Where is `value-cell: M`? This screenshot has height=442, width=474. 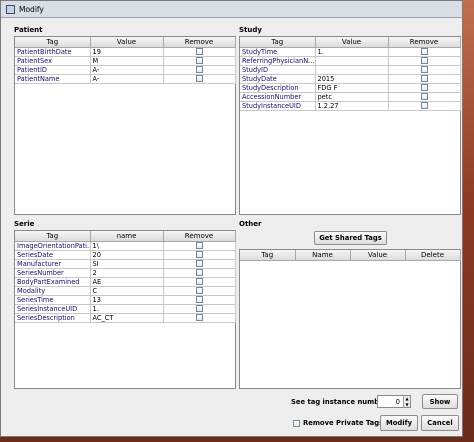 value-cell: M is located at coordinates (127, 61).